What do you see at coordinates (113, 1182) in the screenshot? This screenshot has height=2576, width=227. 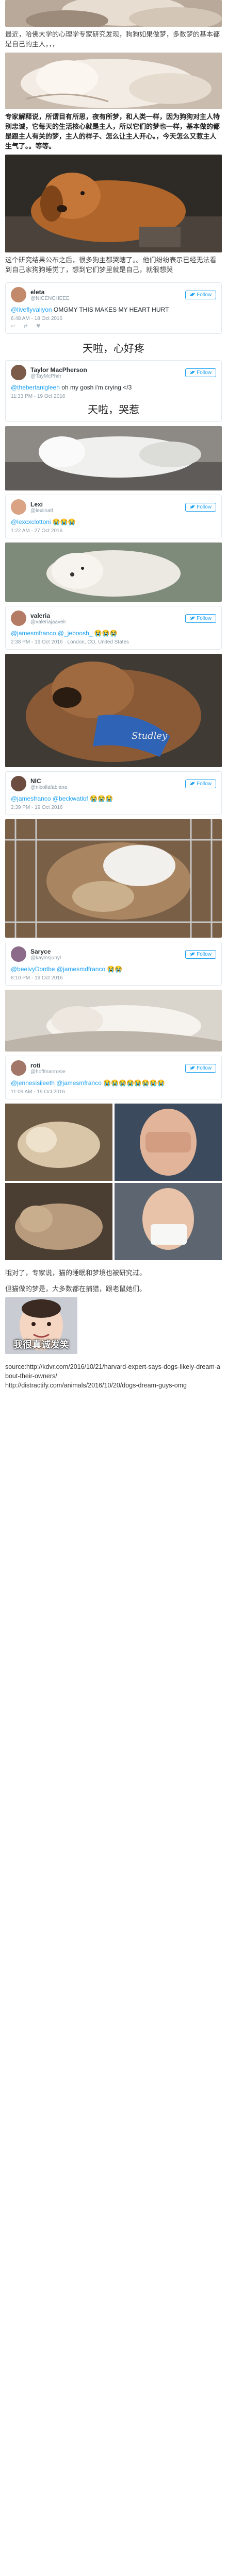 I see `reaction-photo-grid` at bounding box center [113, 1182].